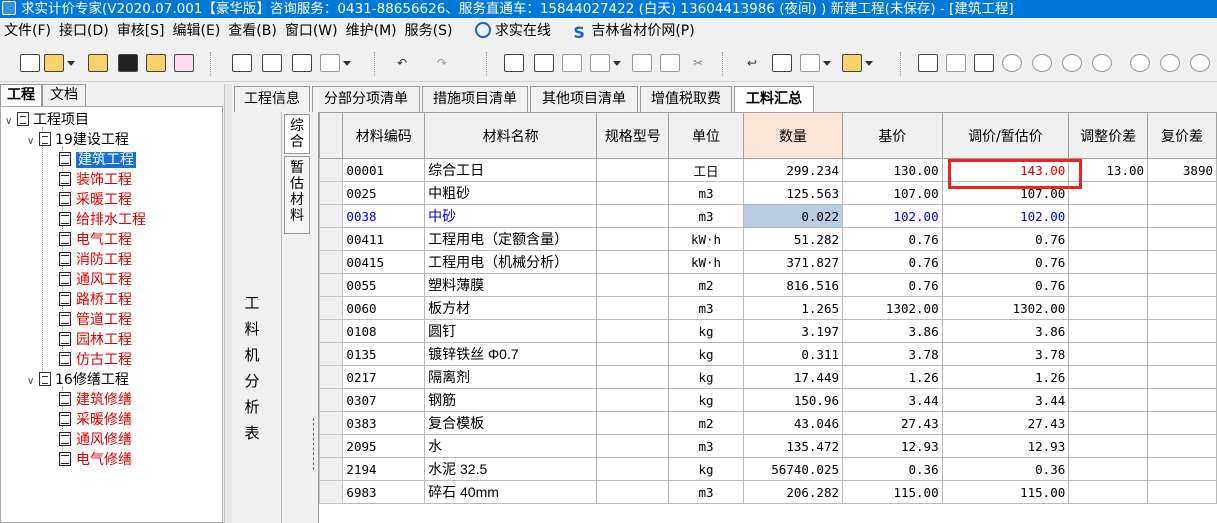 The width and height of the screenshot is (1217, 523). What do you see at coordinates (1005, 400) in the screenshot?
I see `cell-adjusted-price: 3.44` at bounding box center [1005, 400].